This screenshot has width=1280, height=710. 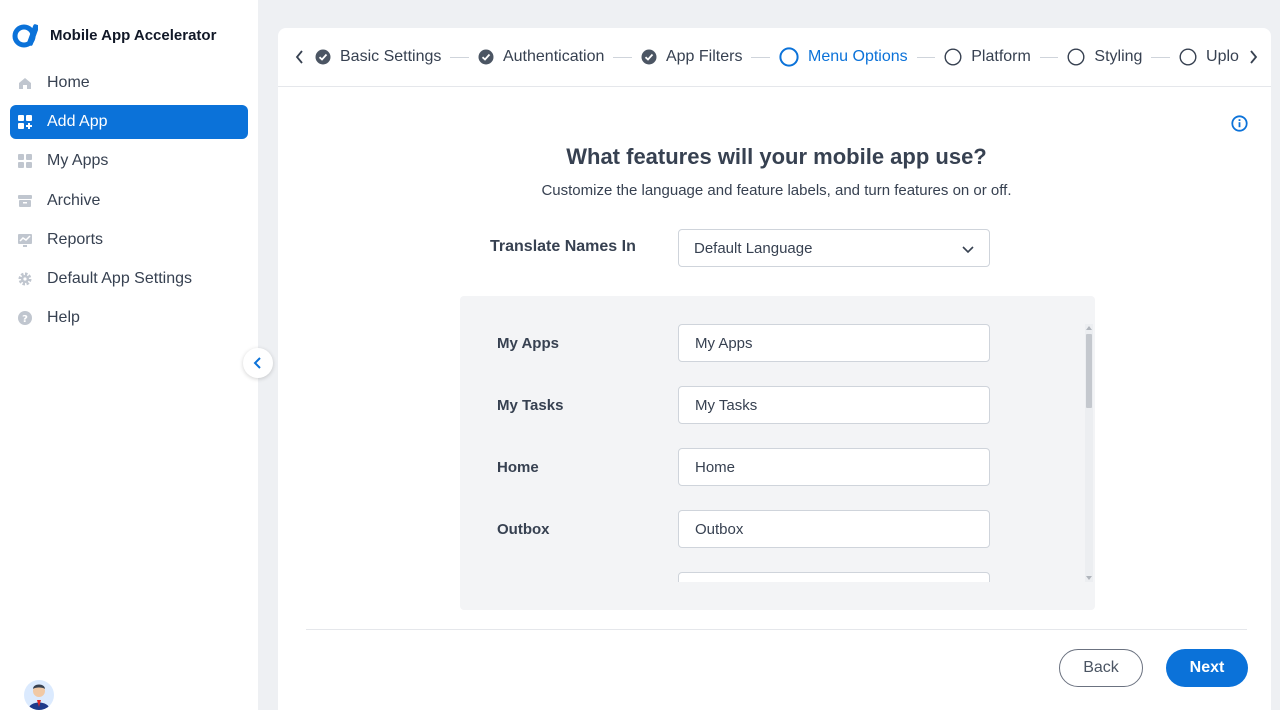 I want to click on step-platform: Platform, so click(x=987, y=57).